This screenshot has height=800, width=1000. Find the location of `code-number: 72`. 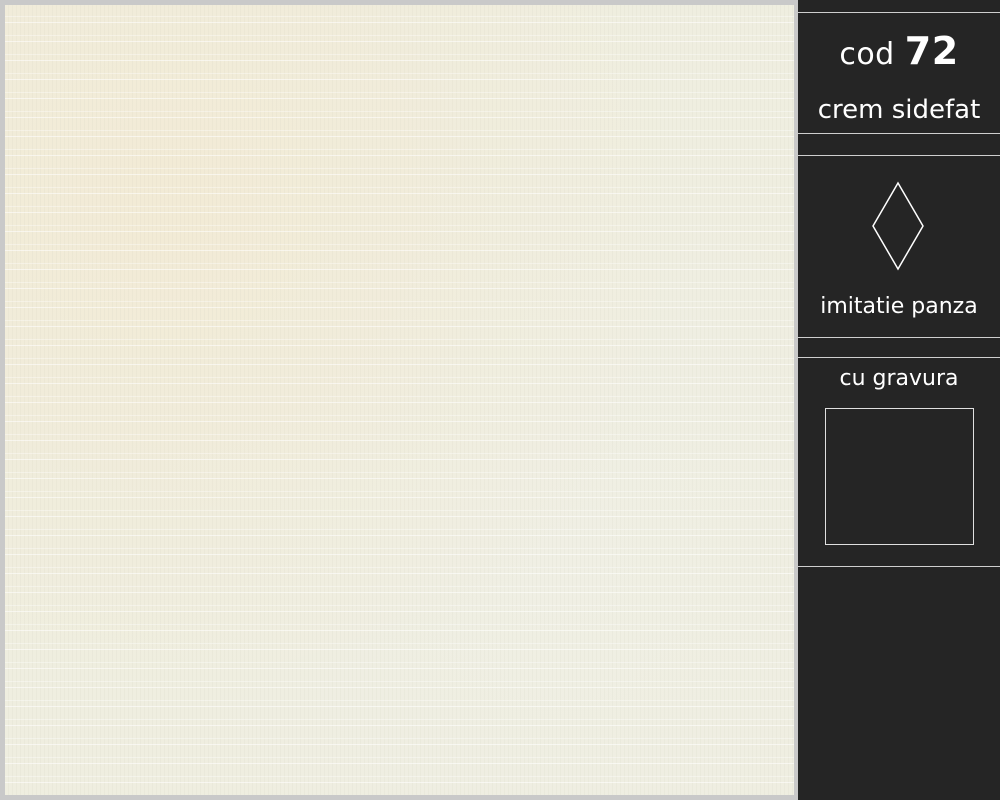

code-number: 72 is located at coordinates (931, 51).